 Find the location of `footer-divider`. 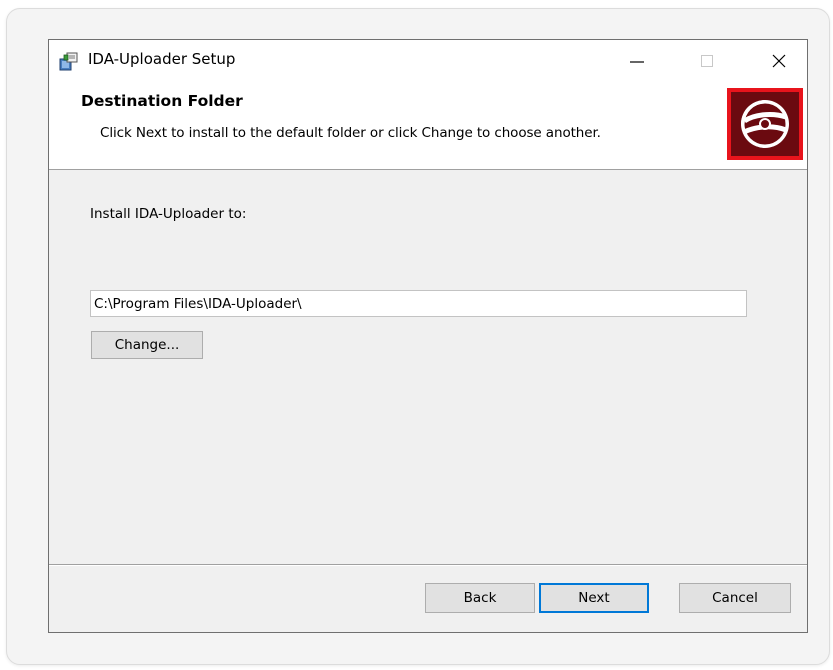

footer-divider is located at coordinates (428, 565).